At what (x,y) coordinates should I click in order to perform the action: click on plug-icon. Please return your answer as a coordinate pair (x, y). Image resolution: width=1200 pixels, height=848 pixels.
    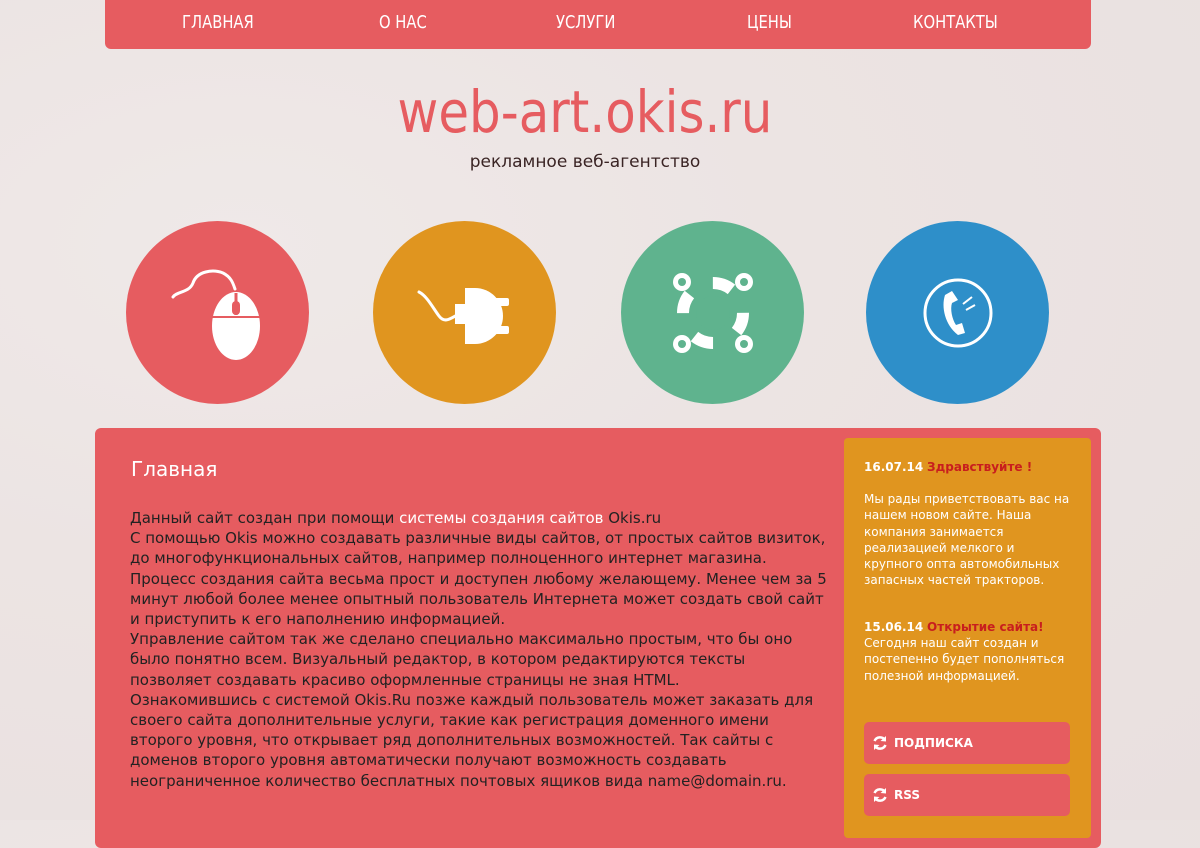
    Looking at the image, I should click on (465, 313).